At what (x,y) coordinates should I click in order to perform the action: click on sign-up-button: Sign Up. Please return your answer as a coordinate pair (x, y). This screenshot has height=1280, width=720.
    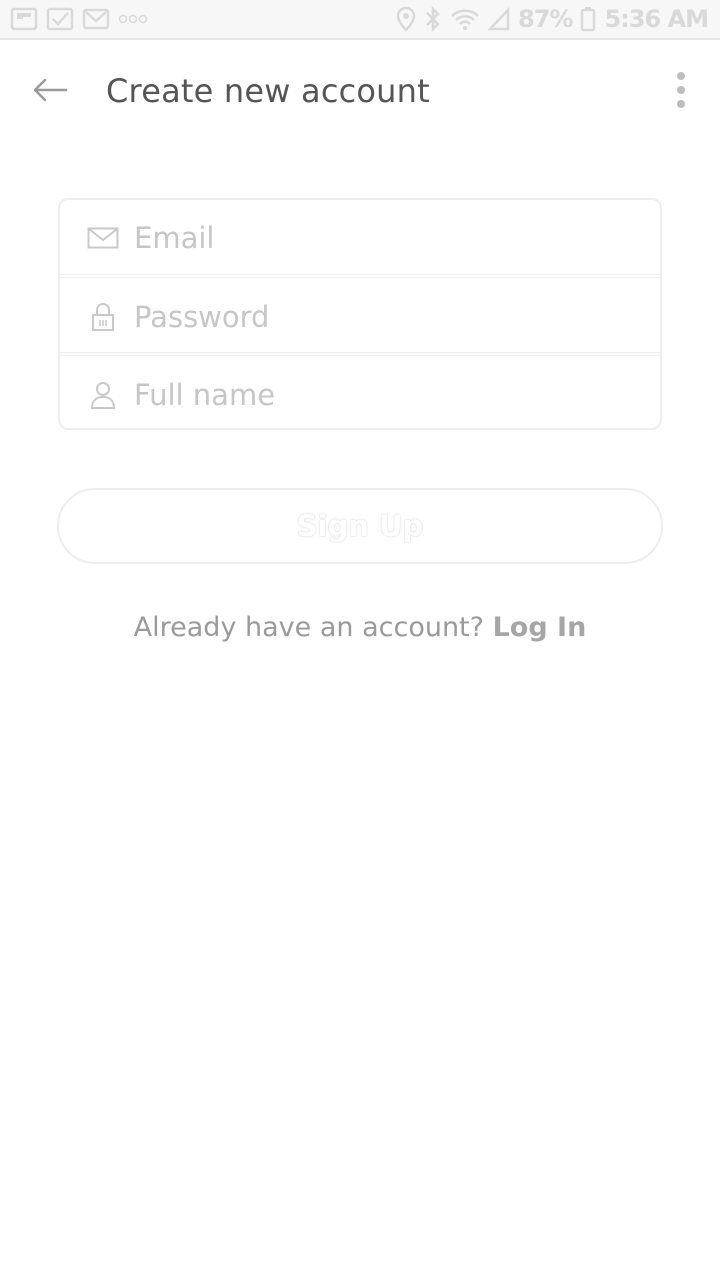
    Looking at the image, I should click on (360, 526).